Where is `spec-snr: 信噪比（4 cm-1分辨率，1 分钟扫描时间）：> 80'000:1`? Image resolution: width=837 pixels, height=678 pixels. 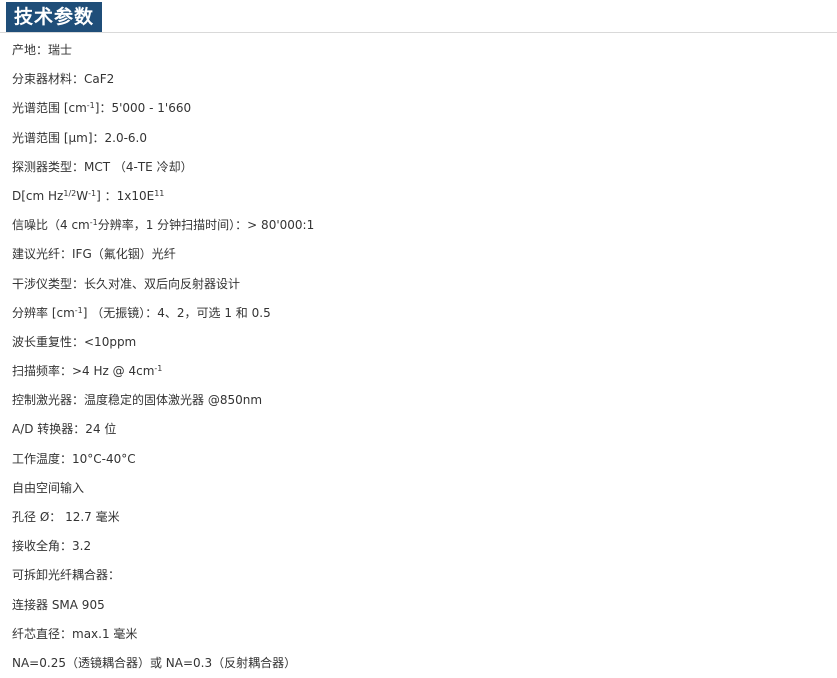 spec-snr: 信噪比（4 cm-1分辨率，1 分钟扫描时间）：> 80'000:1 is located at coordinates (418, 225).